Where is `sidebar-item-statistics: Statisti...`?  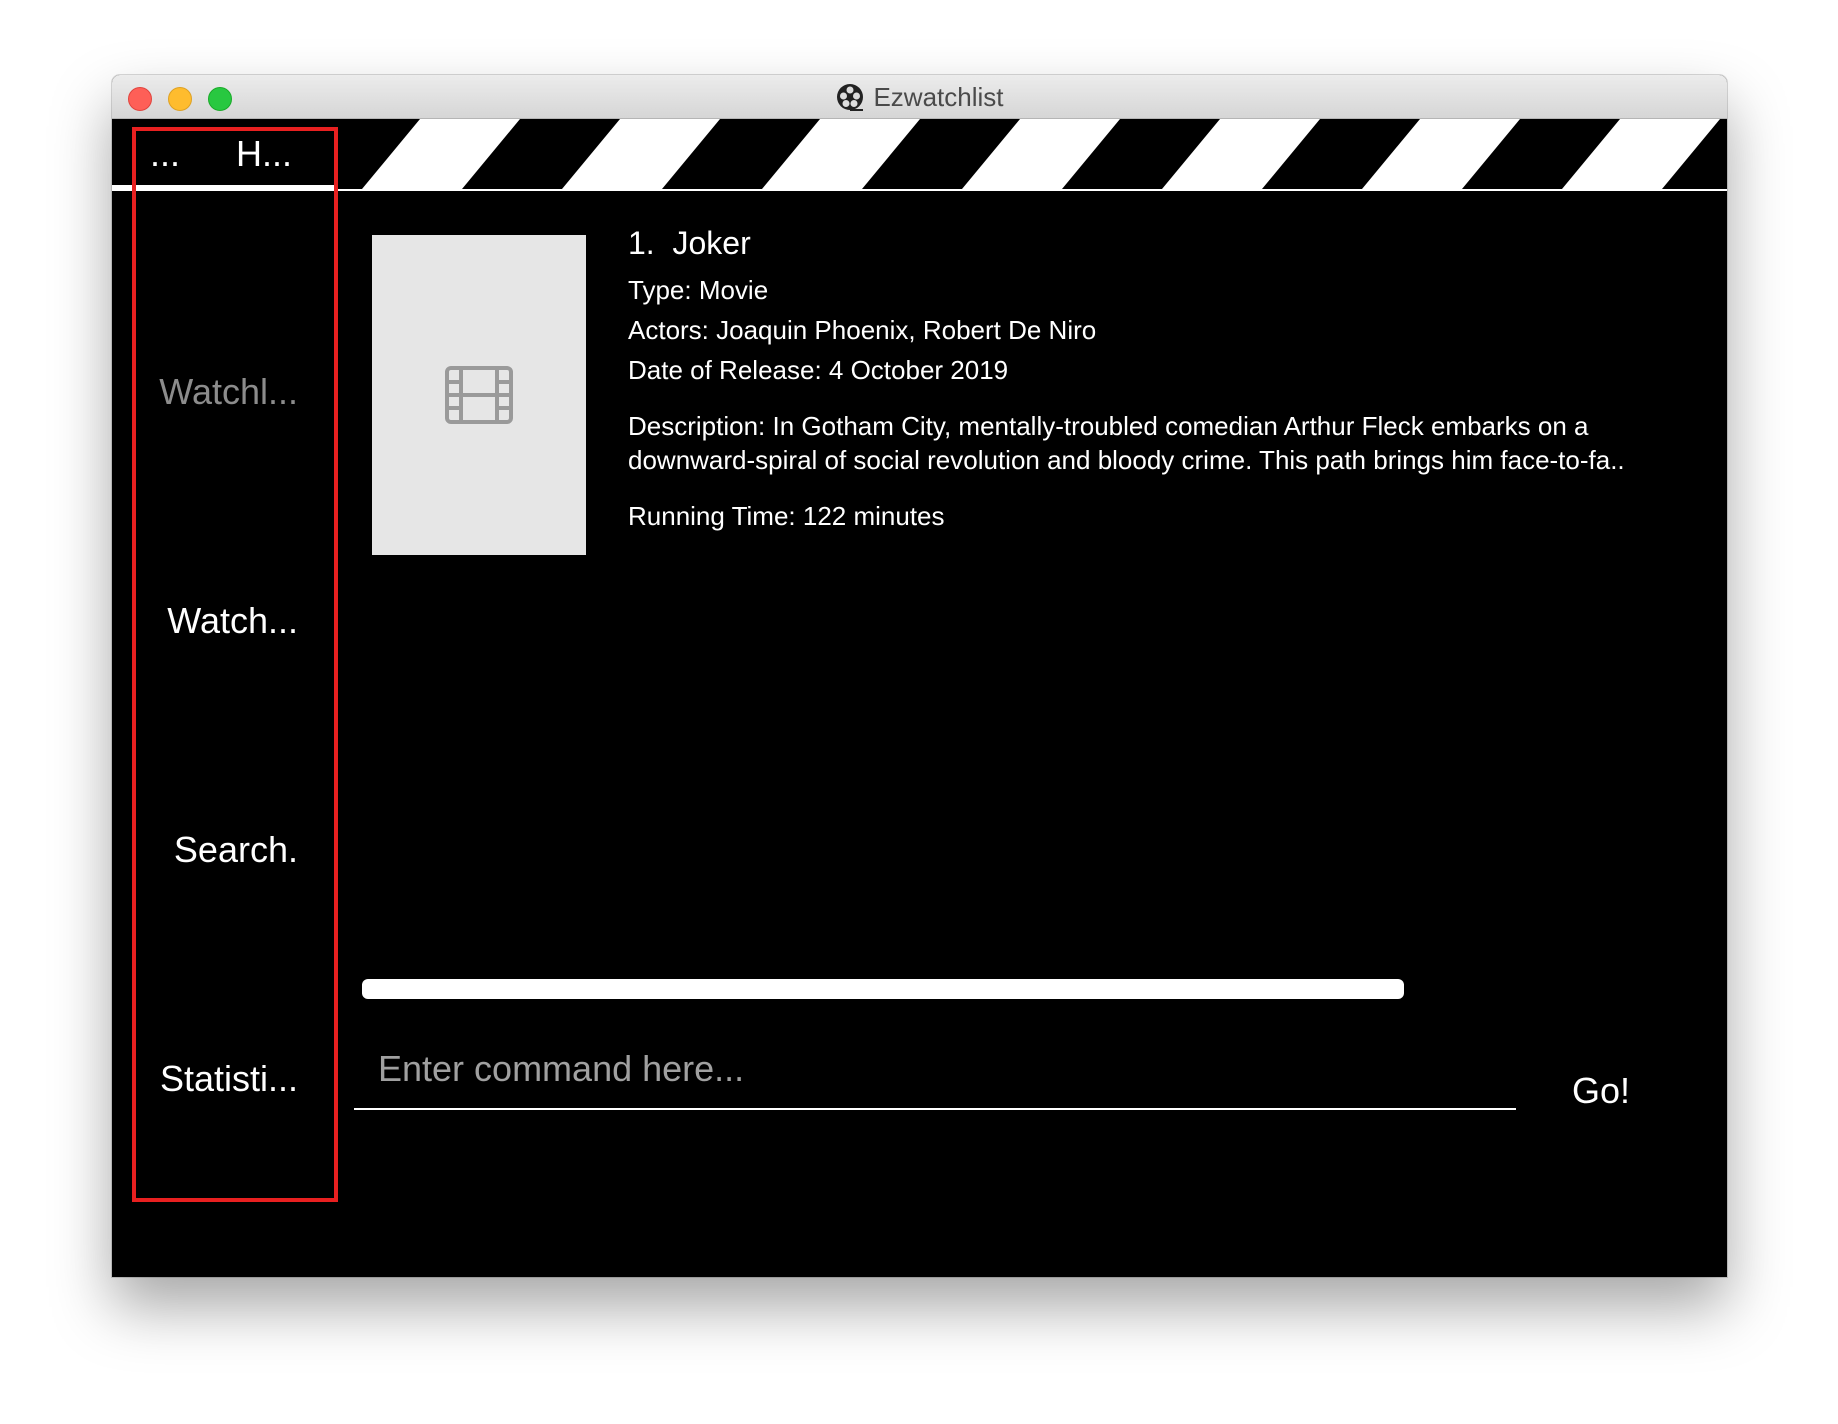 sidebar-item-statistics: Statisti... is located at coordinates (229, 1079).